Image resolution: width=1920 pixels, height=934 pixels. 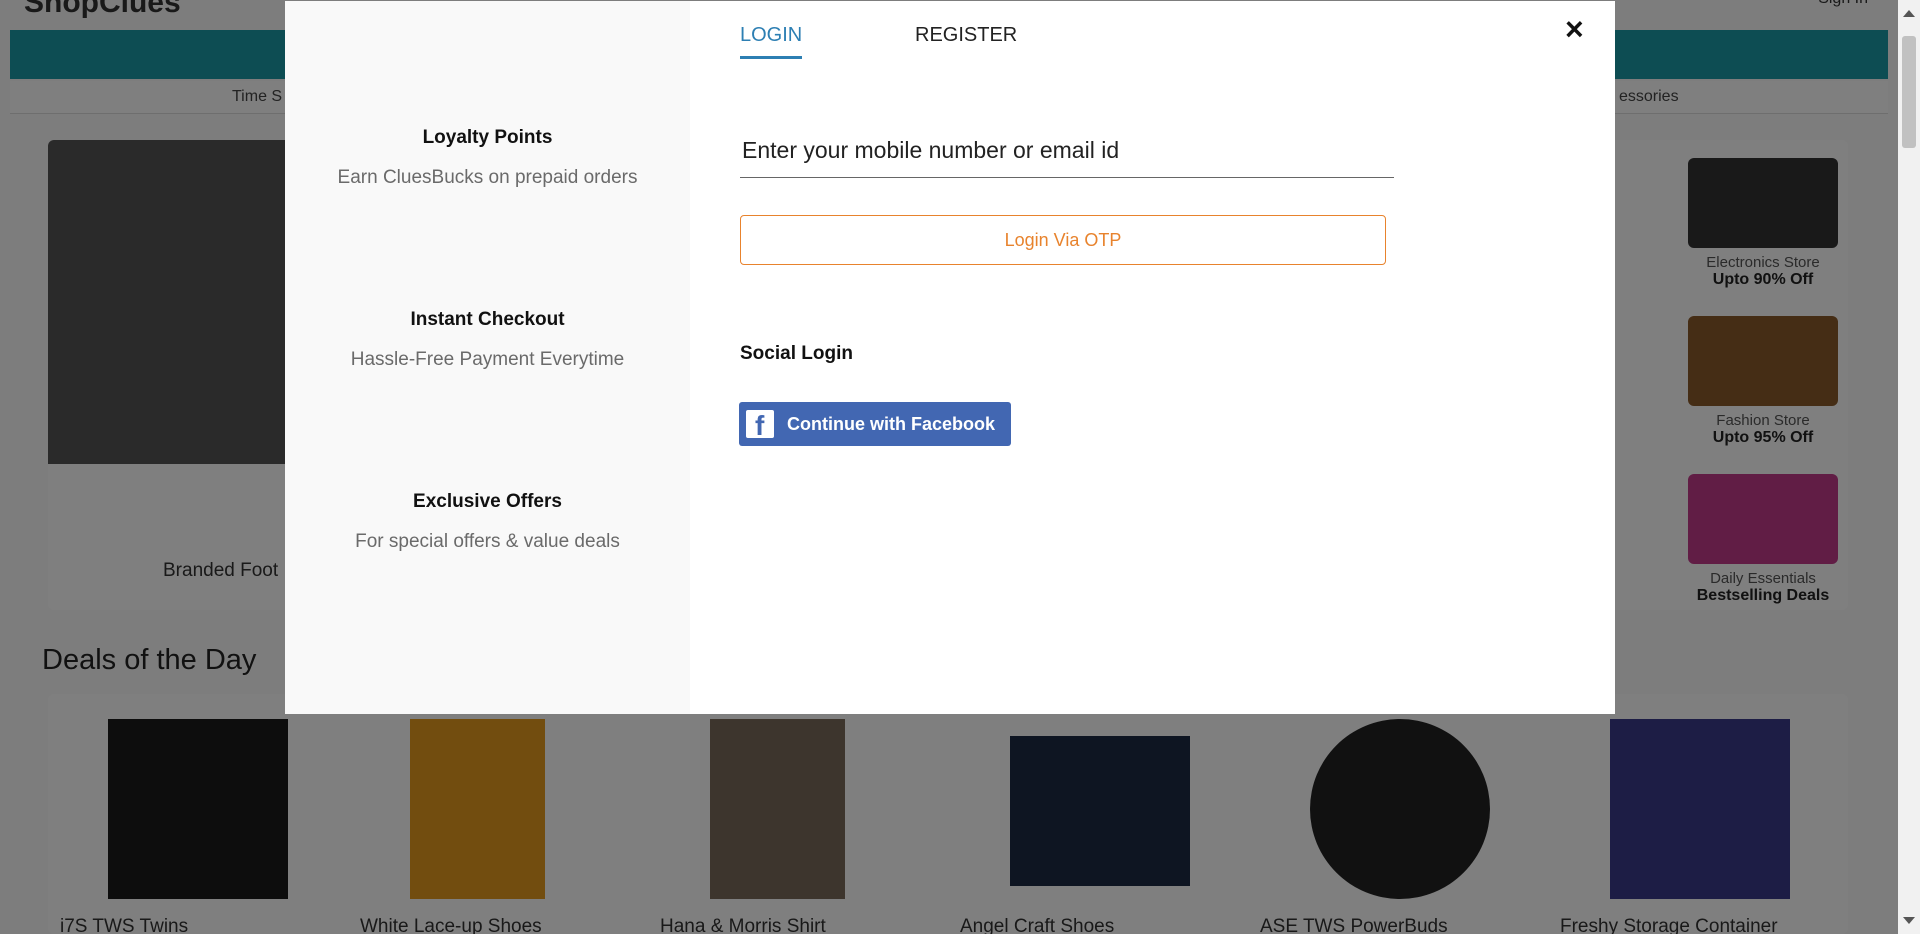 What do you see at coordinates (1909, 92) in the screenshot?
I see `scrollbar-thumb` at bounding box center [1909, 92].